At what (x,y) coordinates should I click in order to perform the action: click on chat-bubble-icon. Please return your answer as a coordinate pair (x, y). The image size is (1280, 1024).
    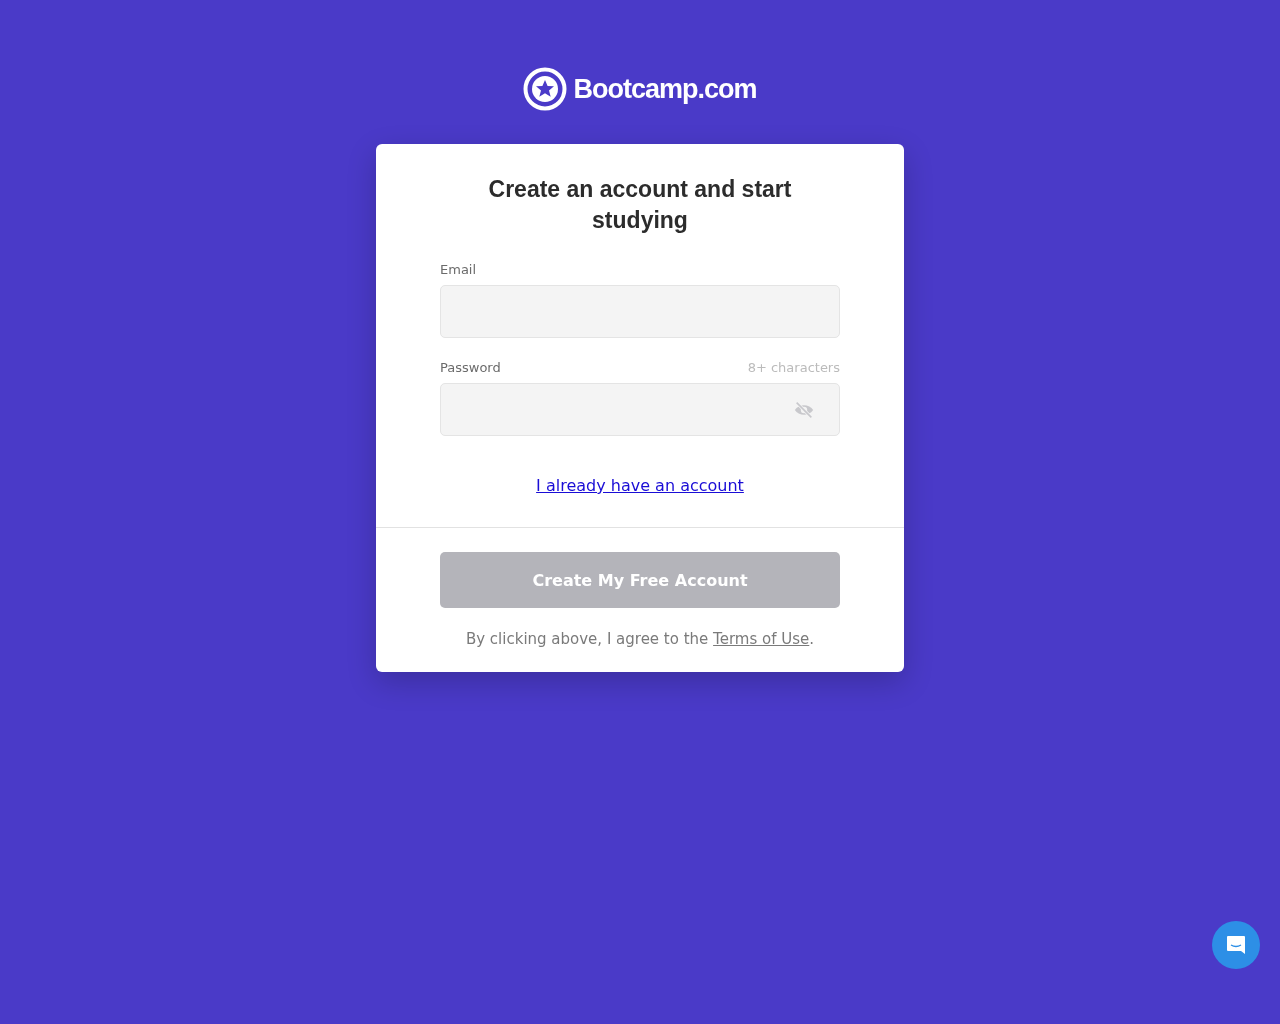
    Looking at the image, I should click on (1236, 945).